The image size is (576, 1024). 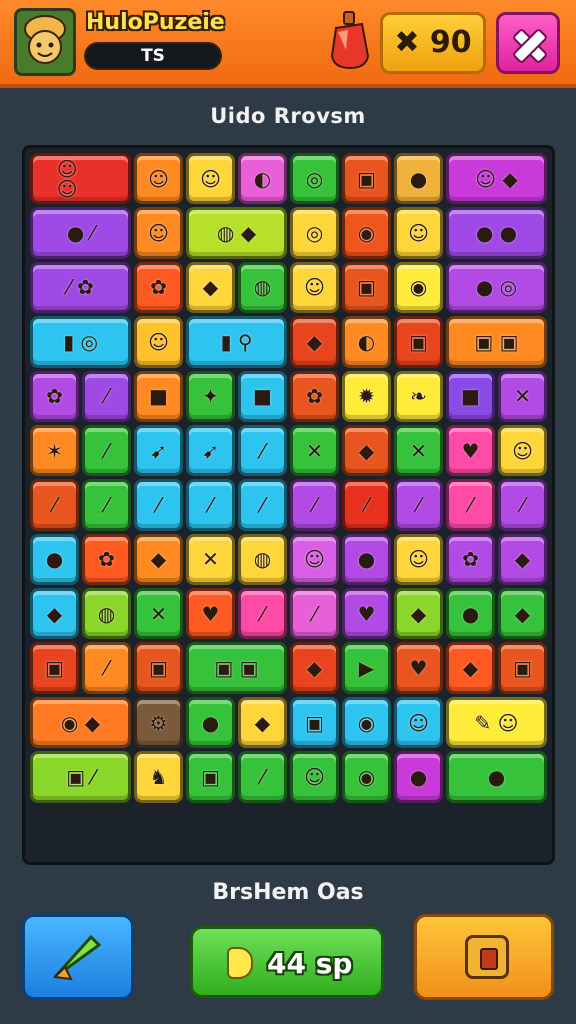 What do you see at coordinates (484, 957) in the screenshot?
I see `camera-button` at bounding box center [484, 957].